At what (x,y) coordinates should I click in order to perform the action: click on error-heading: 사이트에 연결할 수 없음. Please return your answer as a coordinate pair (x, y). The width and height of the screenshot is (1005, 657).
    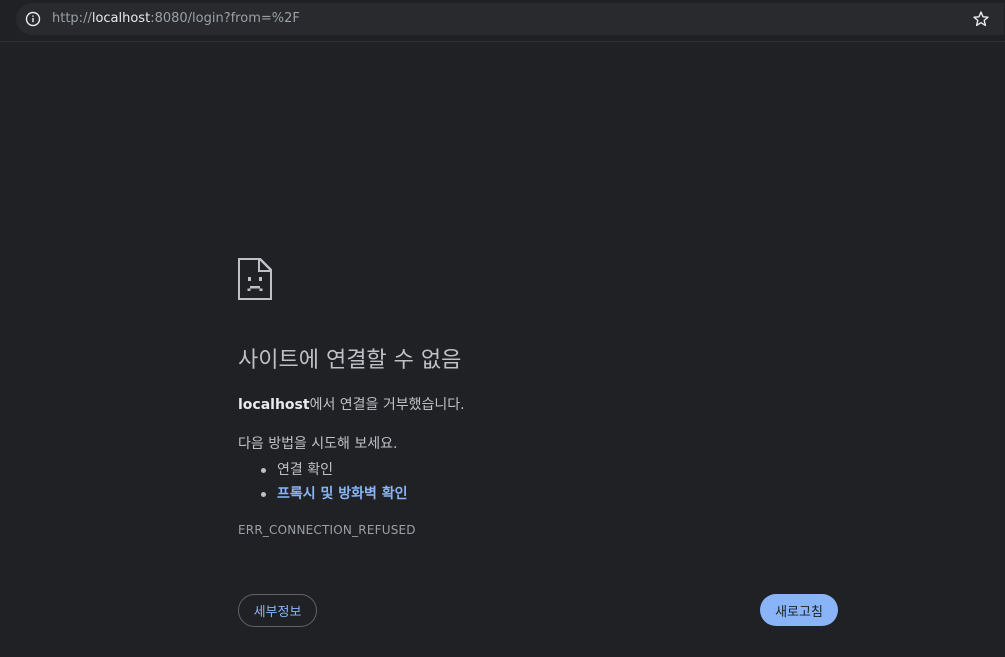
    Looking at the image, I should click on (350, 360).